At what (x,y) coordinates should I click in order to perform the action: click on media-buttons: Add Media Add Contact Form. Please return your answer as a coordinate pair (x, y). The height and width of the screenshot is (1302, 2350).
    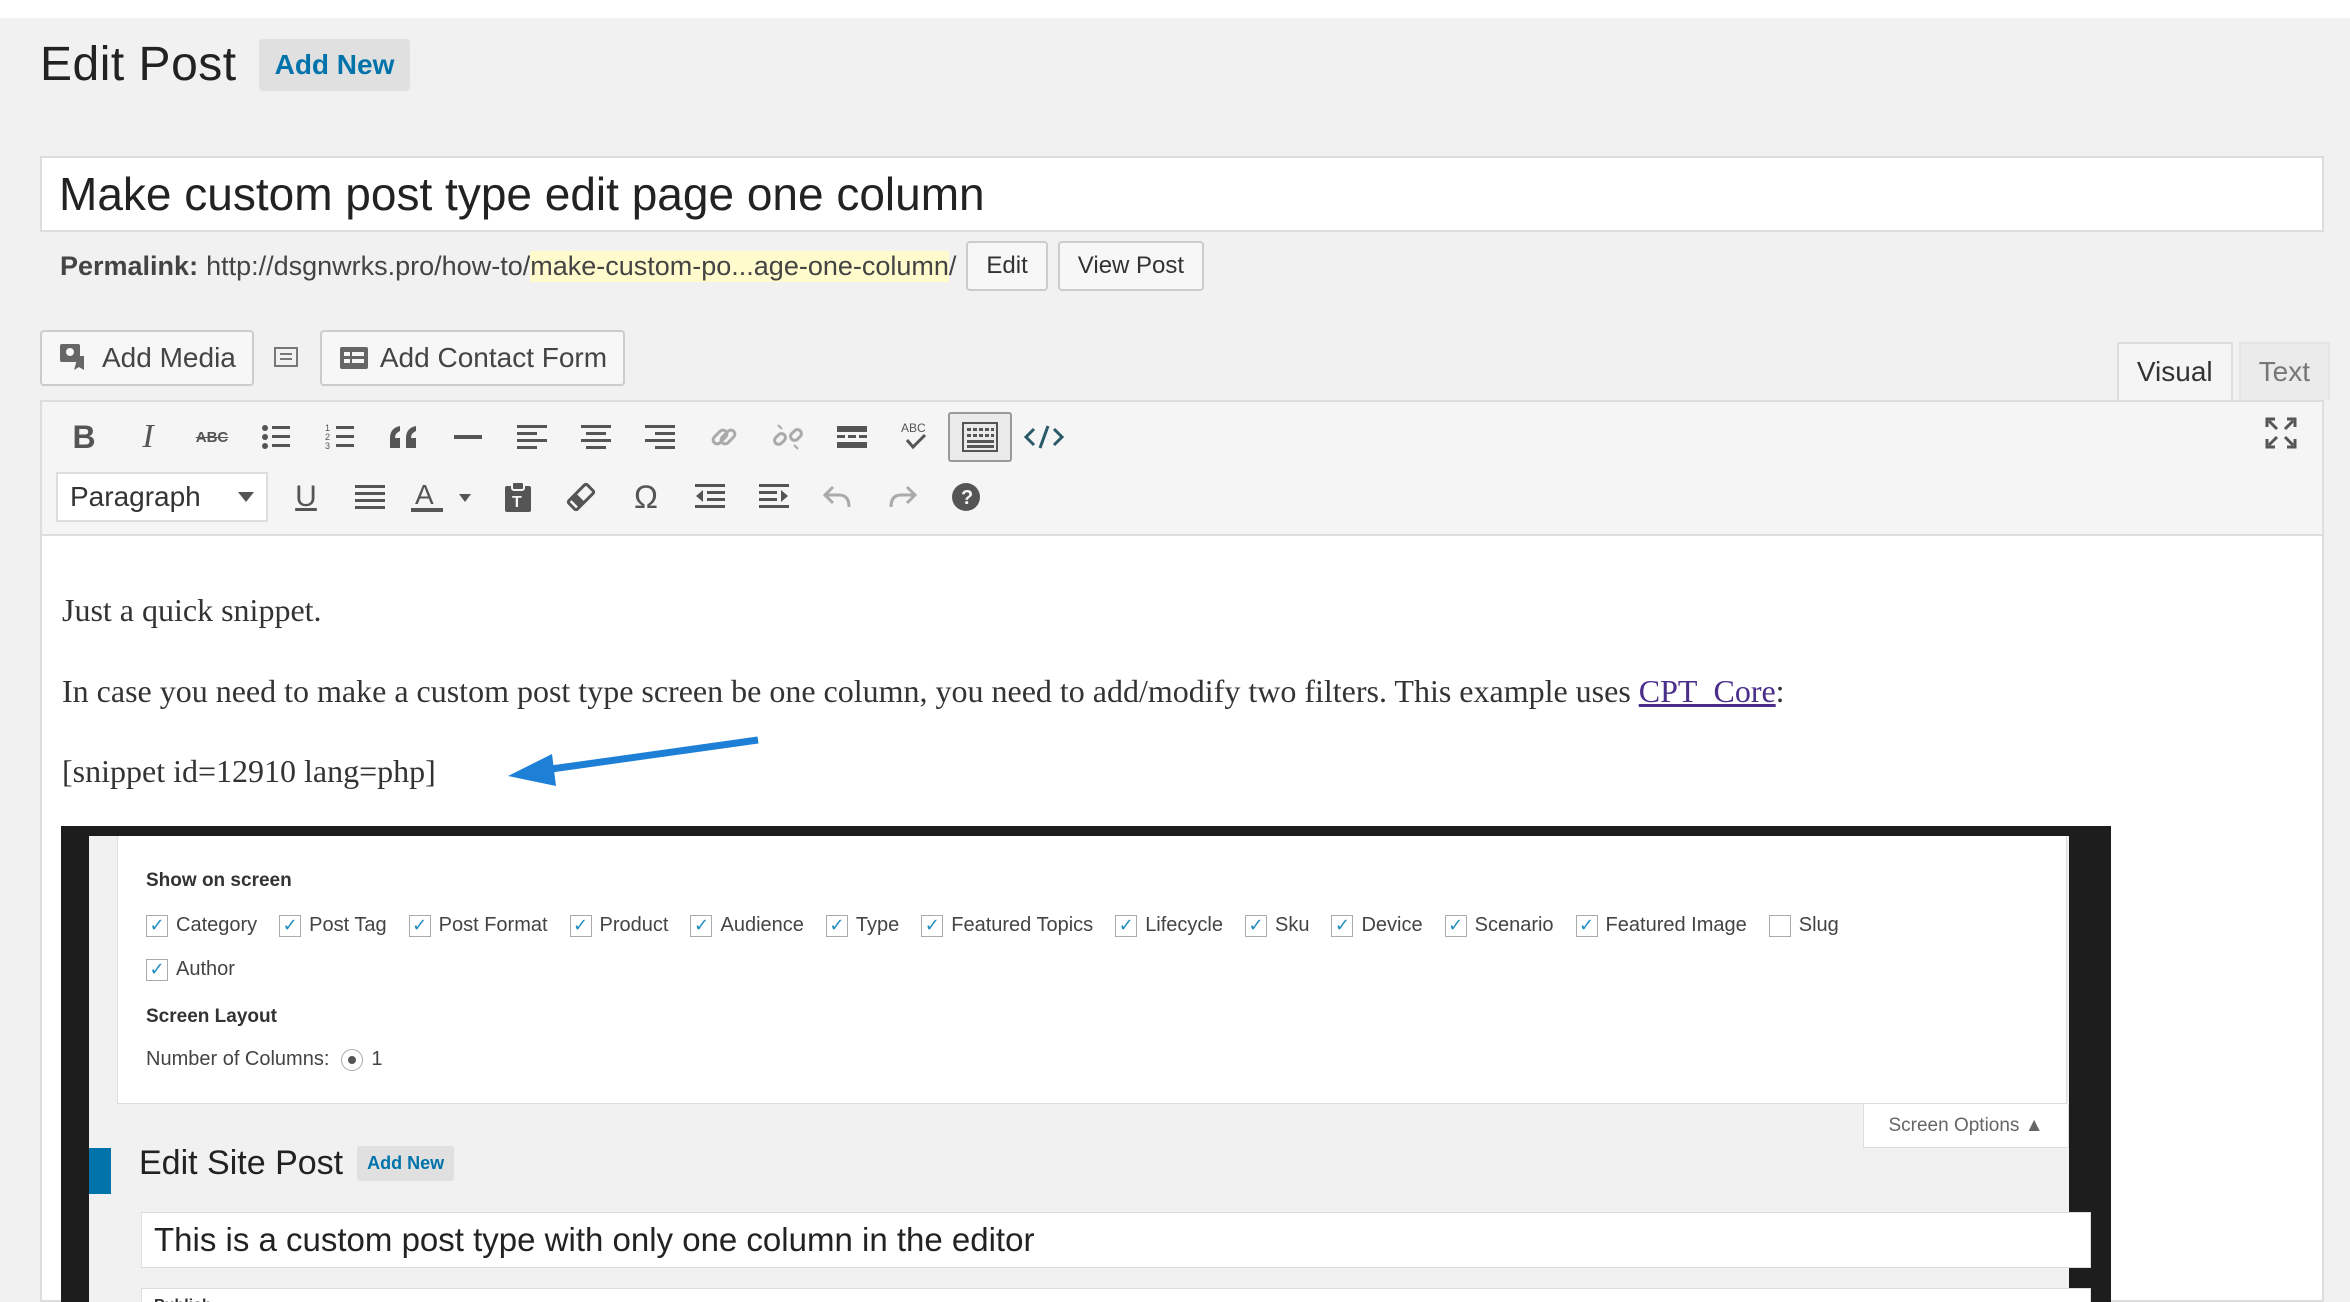
    Looking at the image, I should click on (333, 358).